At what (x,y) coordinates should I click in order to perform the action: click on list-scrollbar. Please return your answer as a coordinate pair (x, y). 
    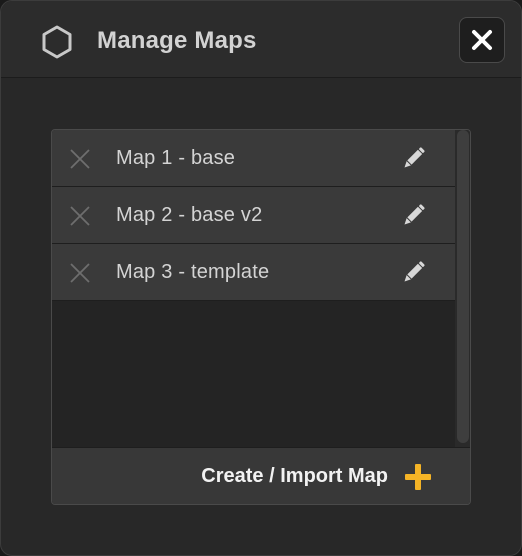
    Looking at the image, I should click on (462, 288).